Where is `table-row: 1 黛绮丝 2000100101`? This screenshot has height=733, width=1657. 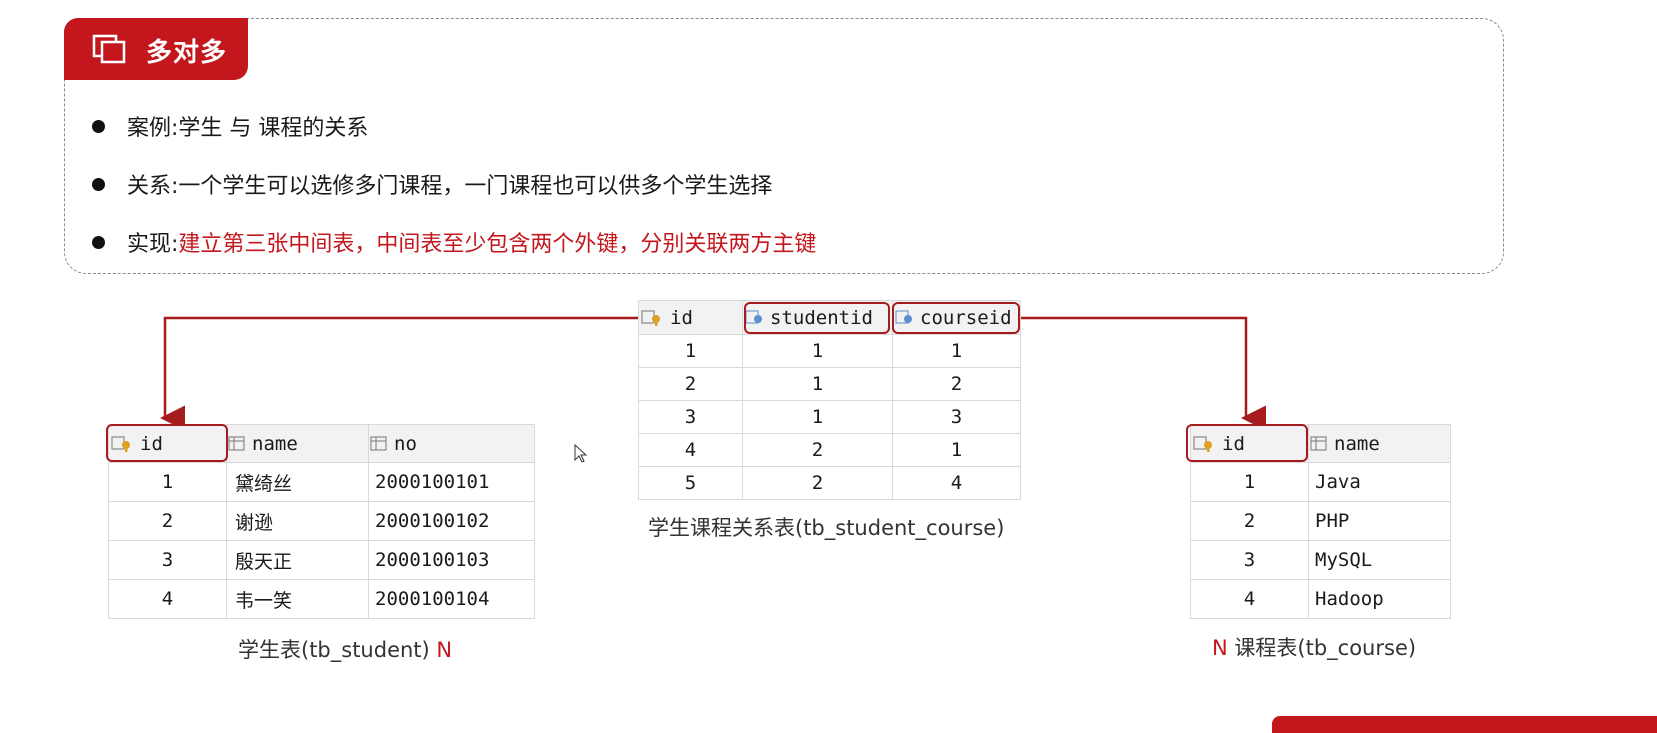
table-row: 1 黛绮丝 2000100101 is located at coordinates (321, 482).